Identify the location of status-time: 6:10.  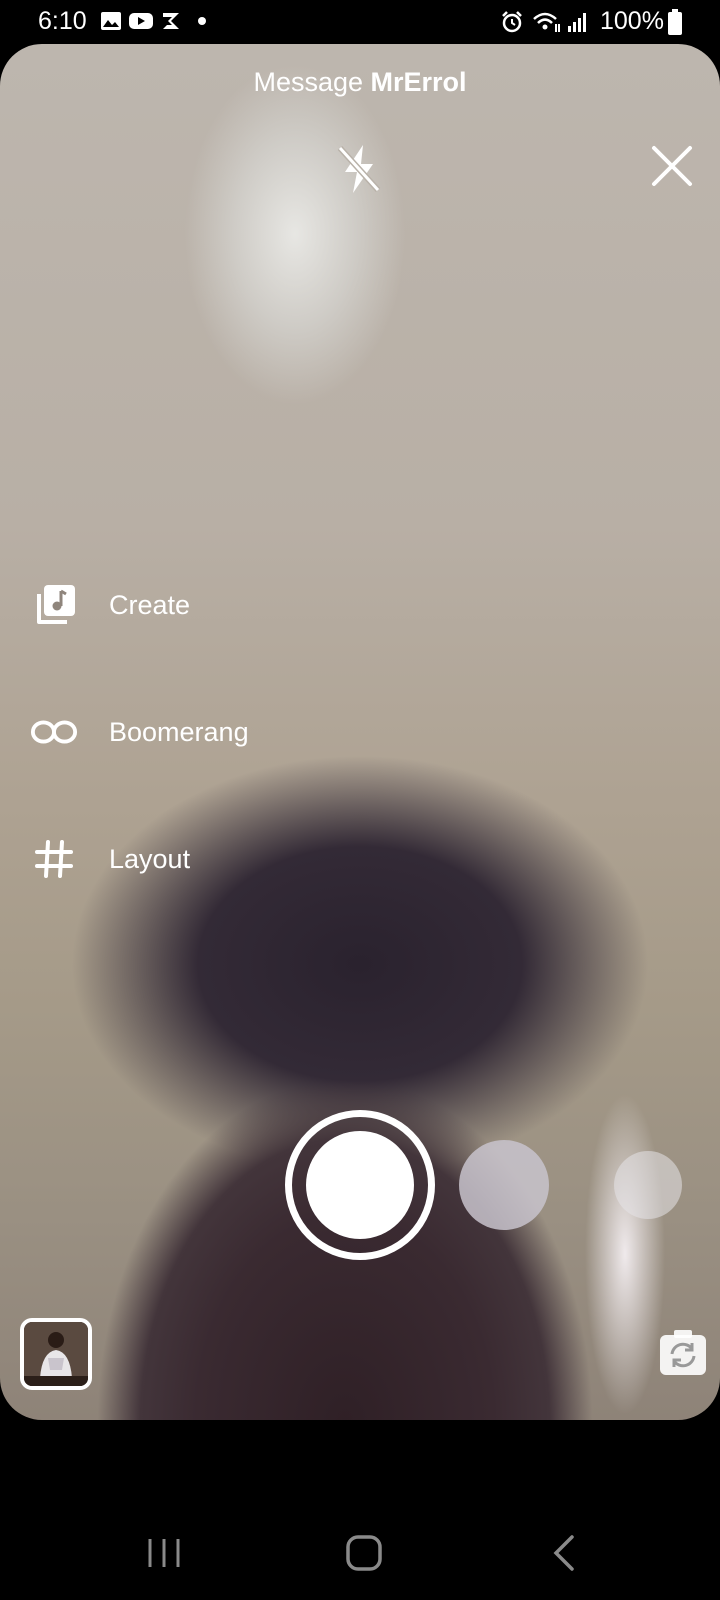
(62, 21).